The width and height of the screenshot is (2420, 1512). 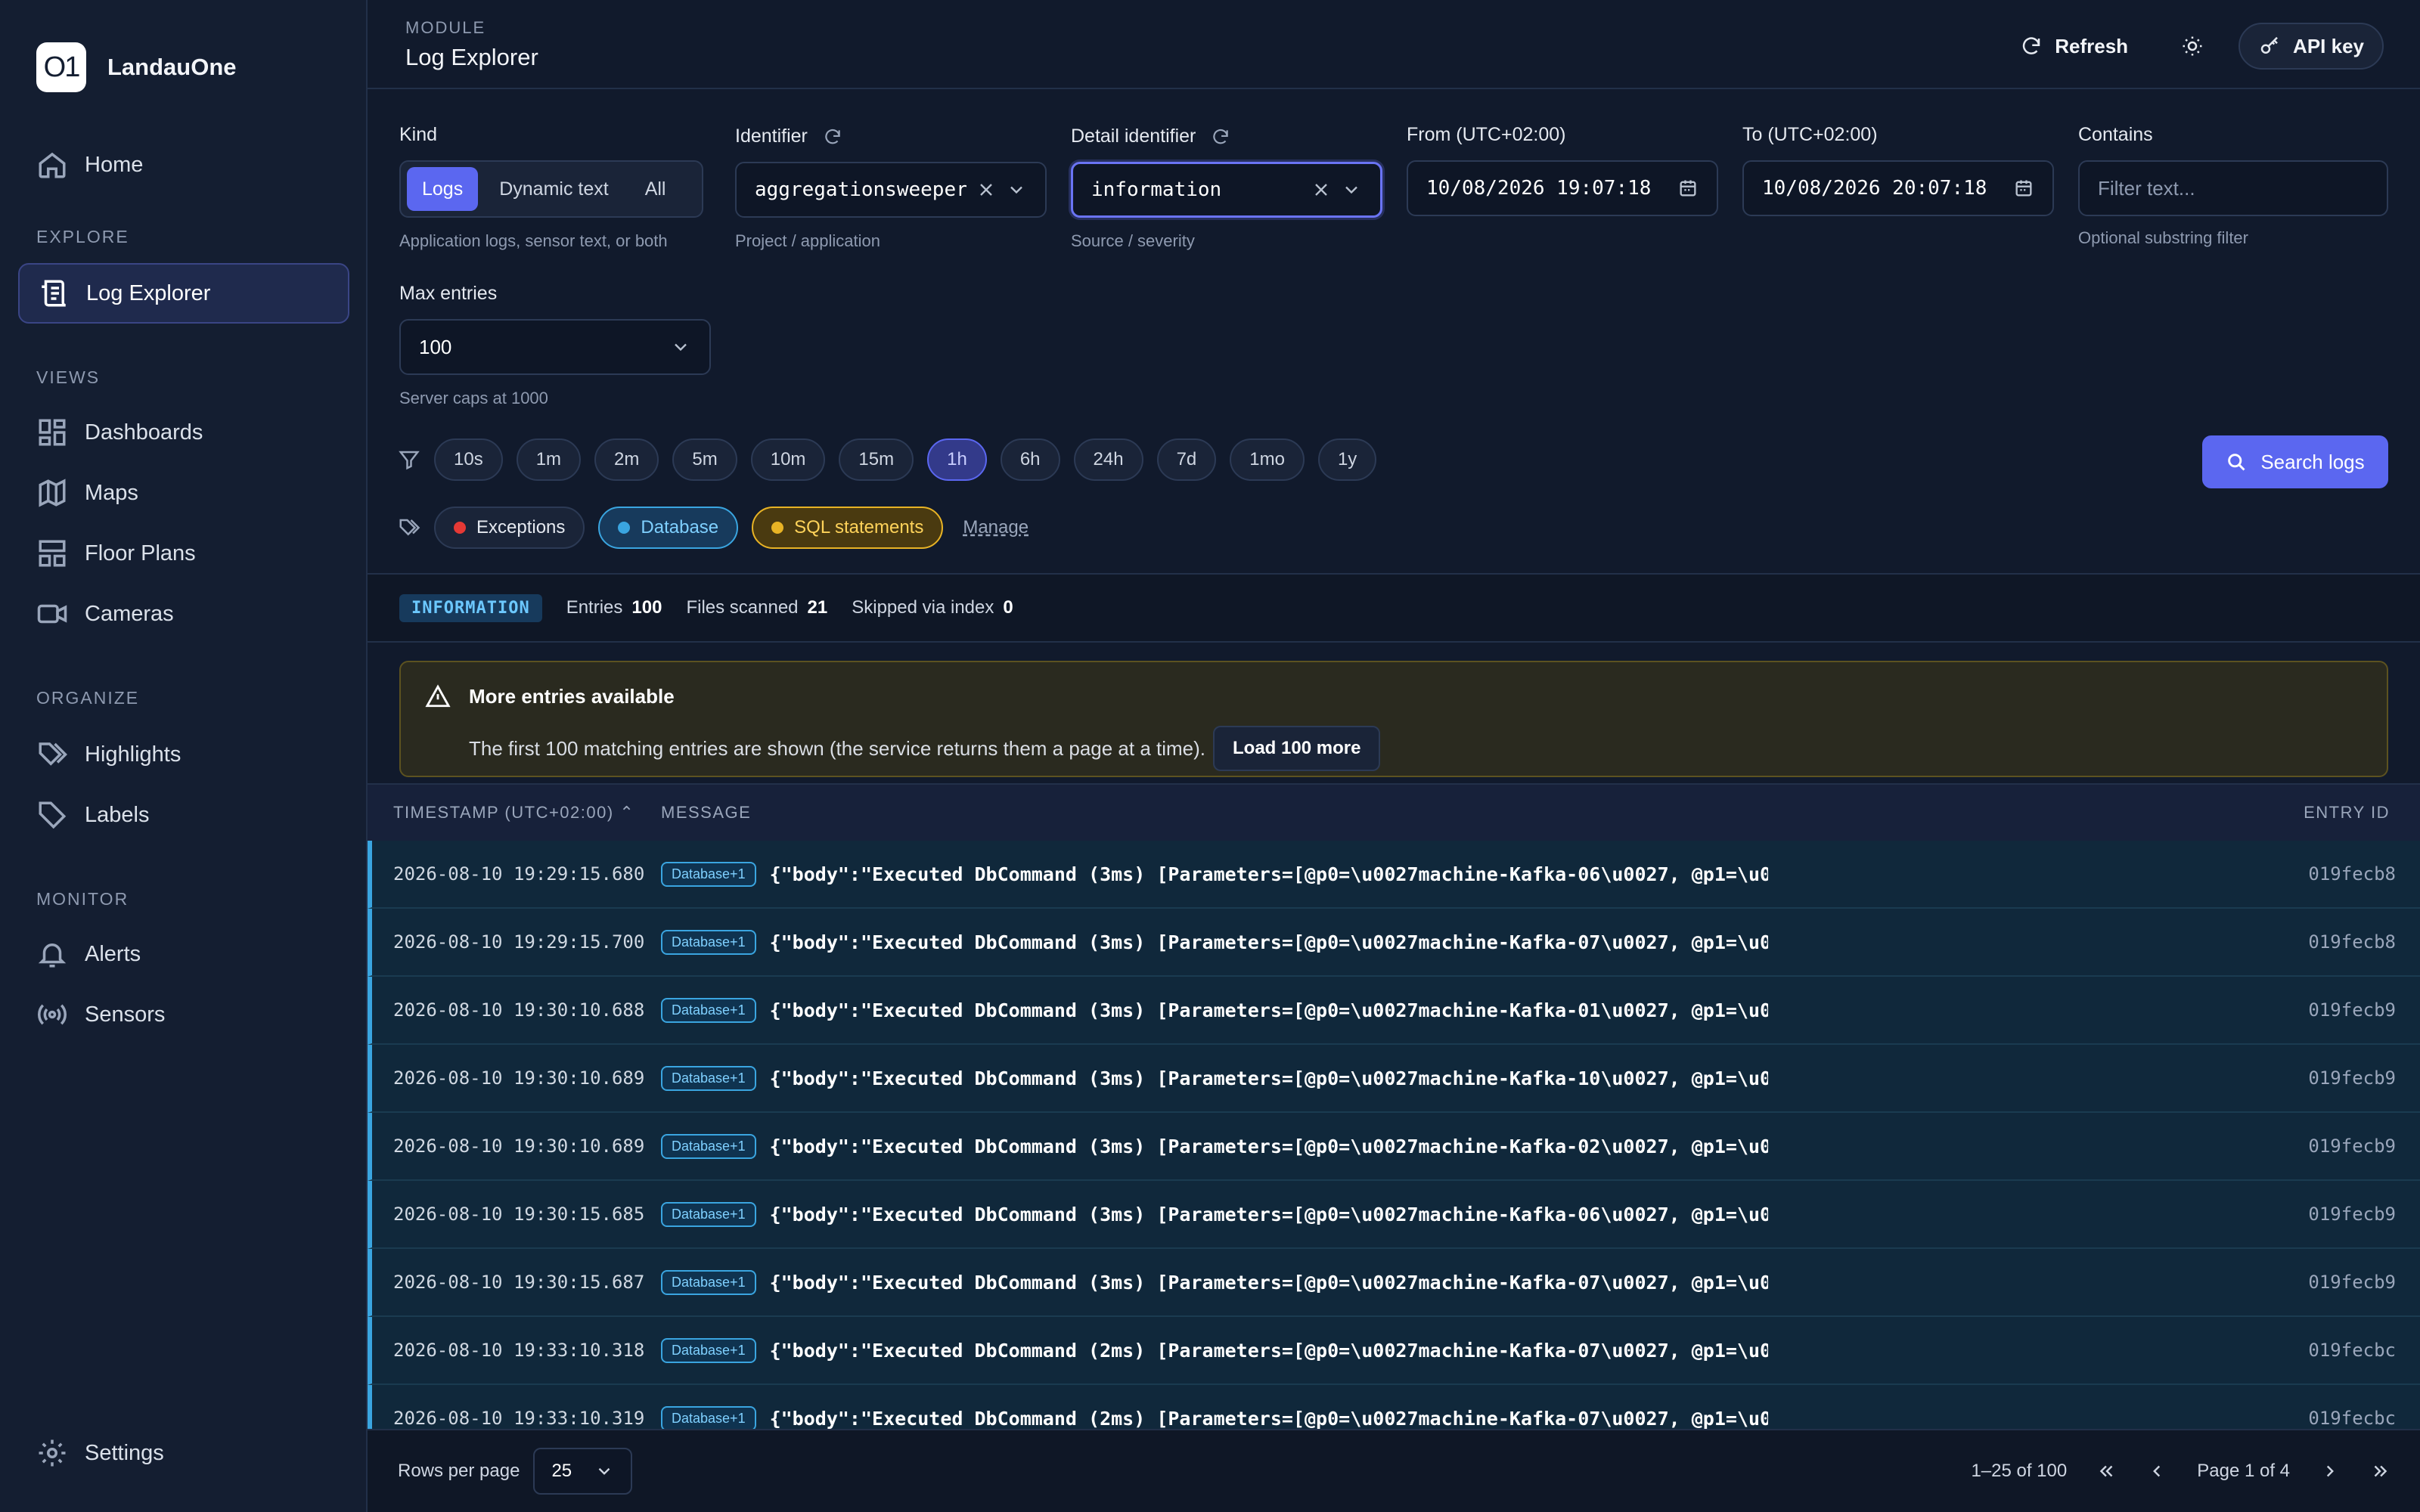 I want to click on row-entry-id: 019fecb9, so click(x=2352, y=1010).